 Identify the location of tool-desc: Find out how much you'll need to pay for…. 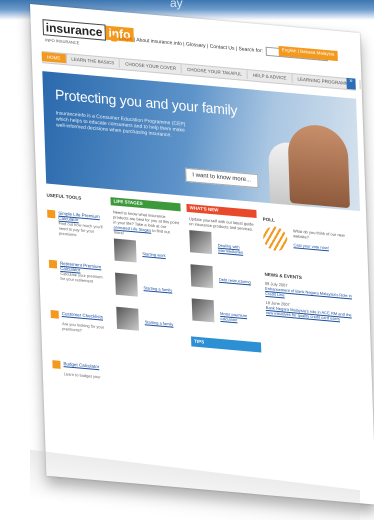
(80, 229).